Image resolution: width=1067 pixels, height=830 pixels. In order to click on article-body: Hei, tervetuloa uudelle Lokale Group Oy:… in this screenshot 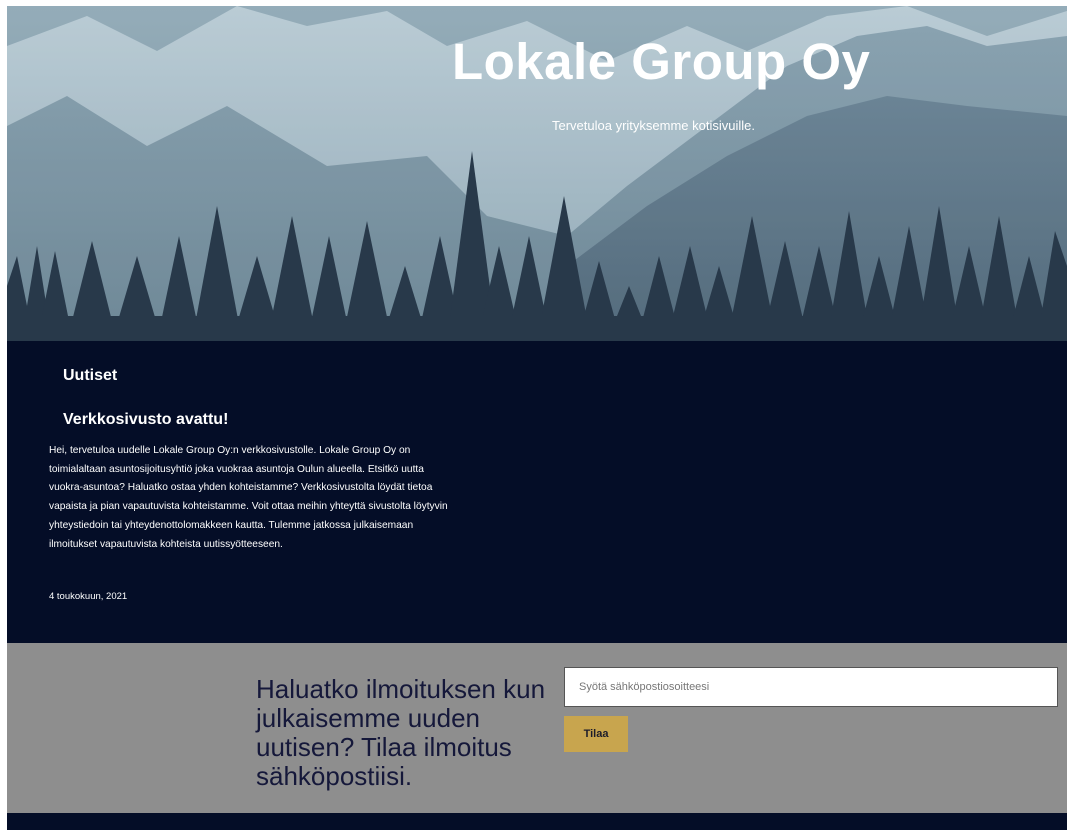, I will do `click(248, 497)`.